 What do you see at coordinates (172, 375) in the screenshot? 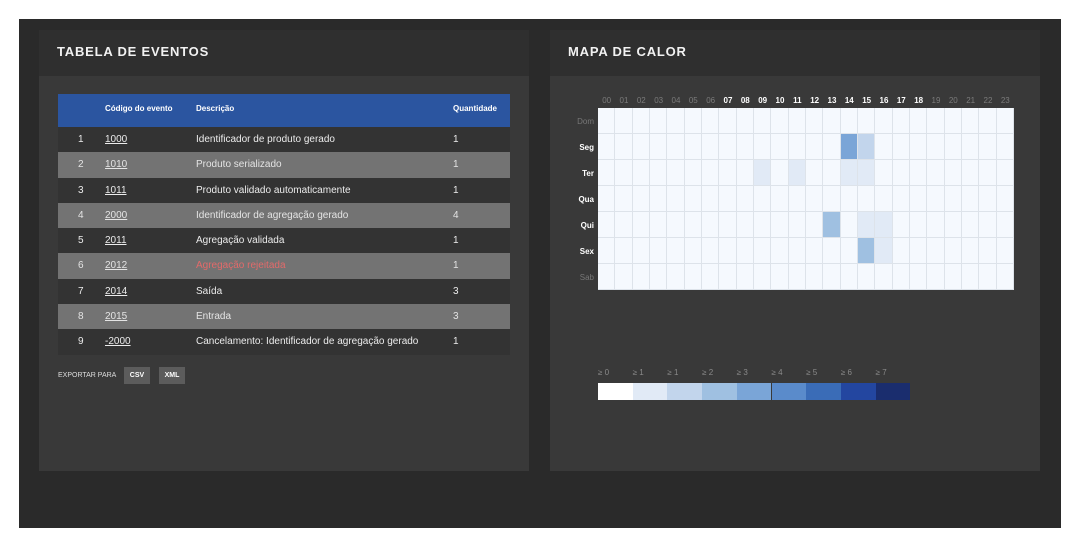
I see `export-xml-button: XML` at bounding box center [172, 375].